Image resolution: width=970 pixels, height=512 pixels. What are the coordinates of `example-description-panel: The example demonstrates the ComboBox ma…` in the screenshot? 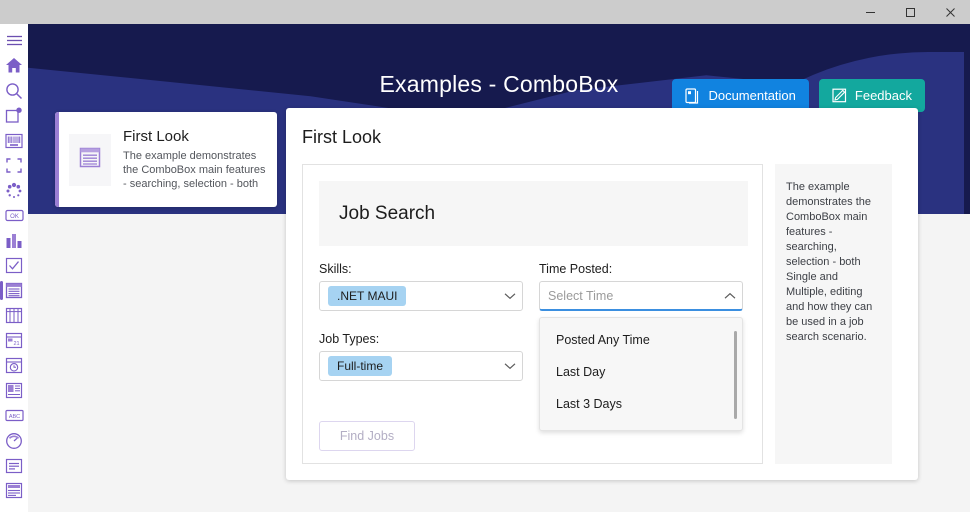 It's located at (833, 314).